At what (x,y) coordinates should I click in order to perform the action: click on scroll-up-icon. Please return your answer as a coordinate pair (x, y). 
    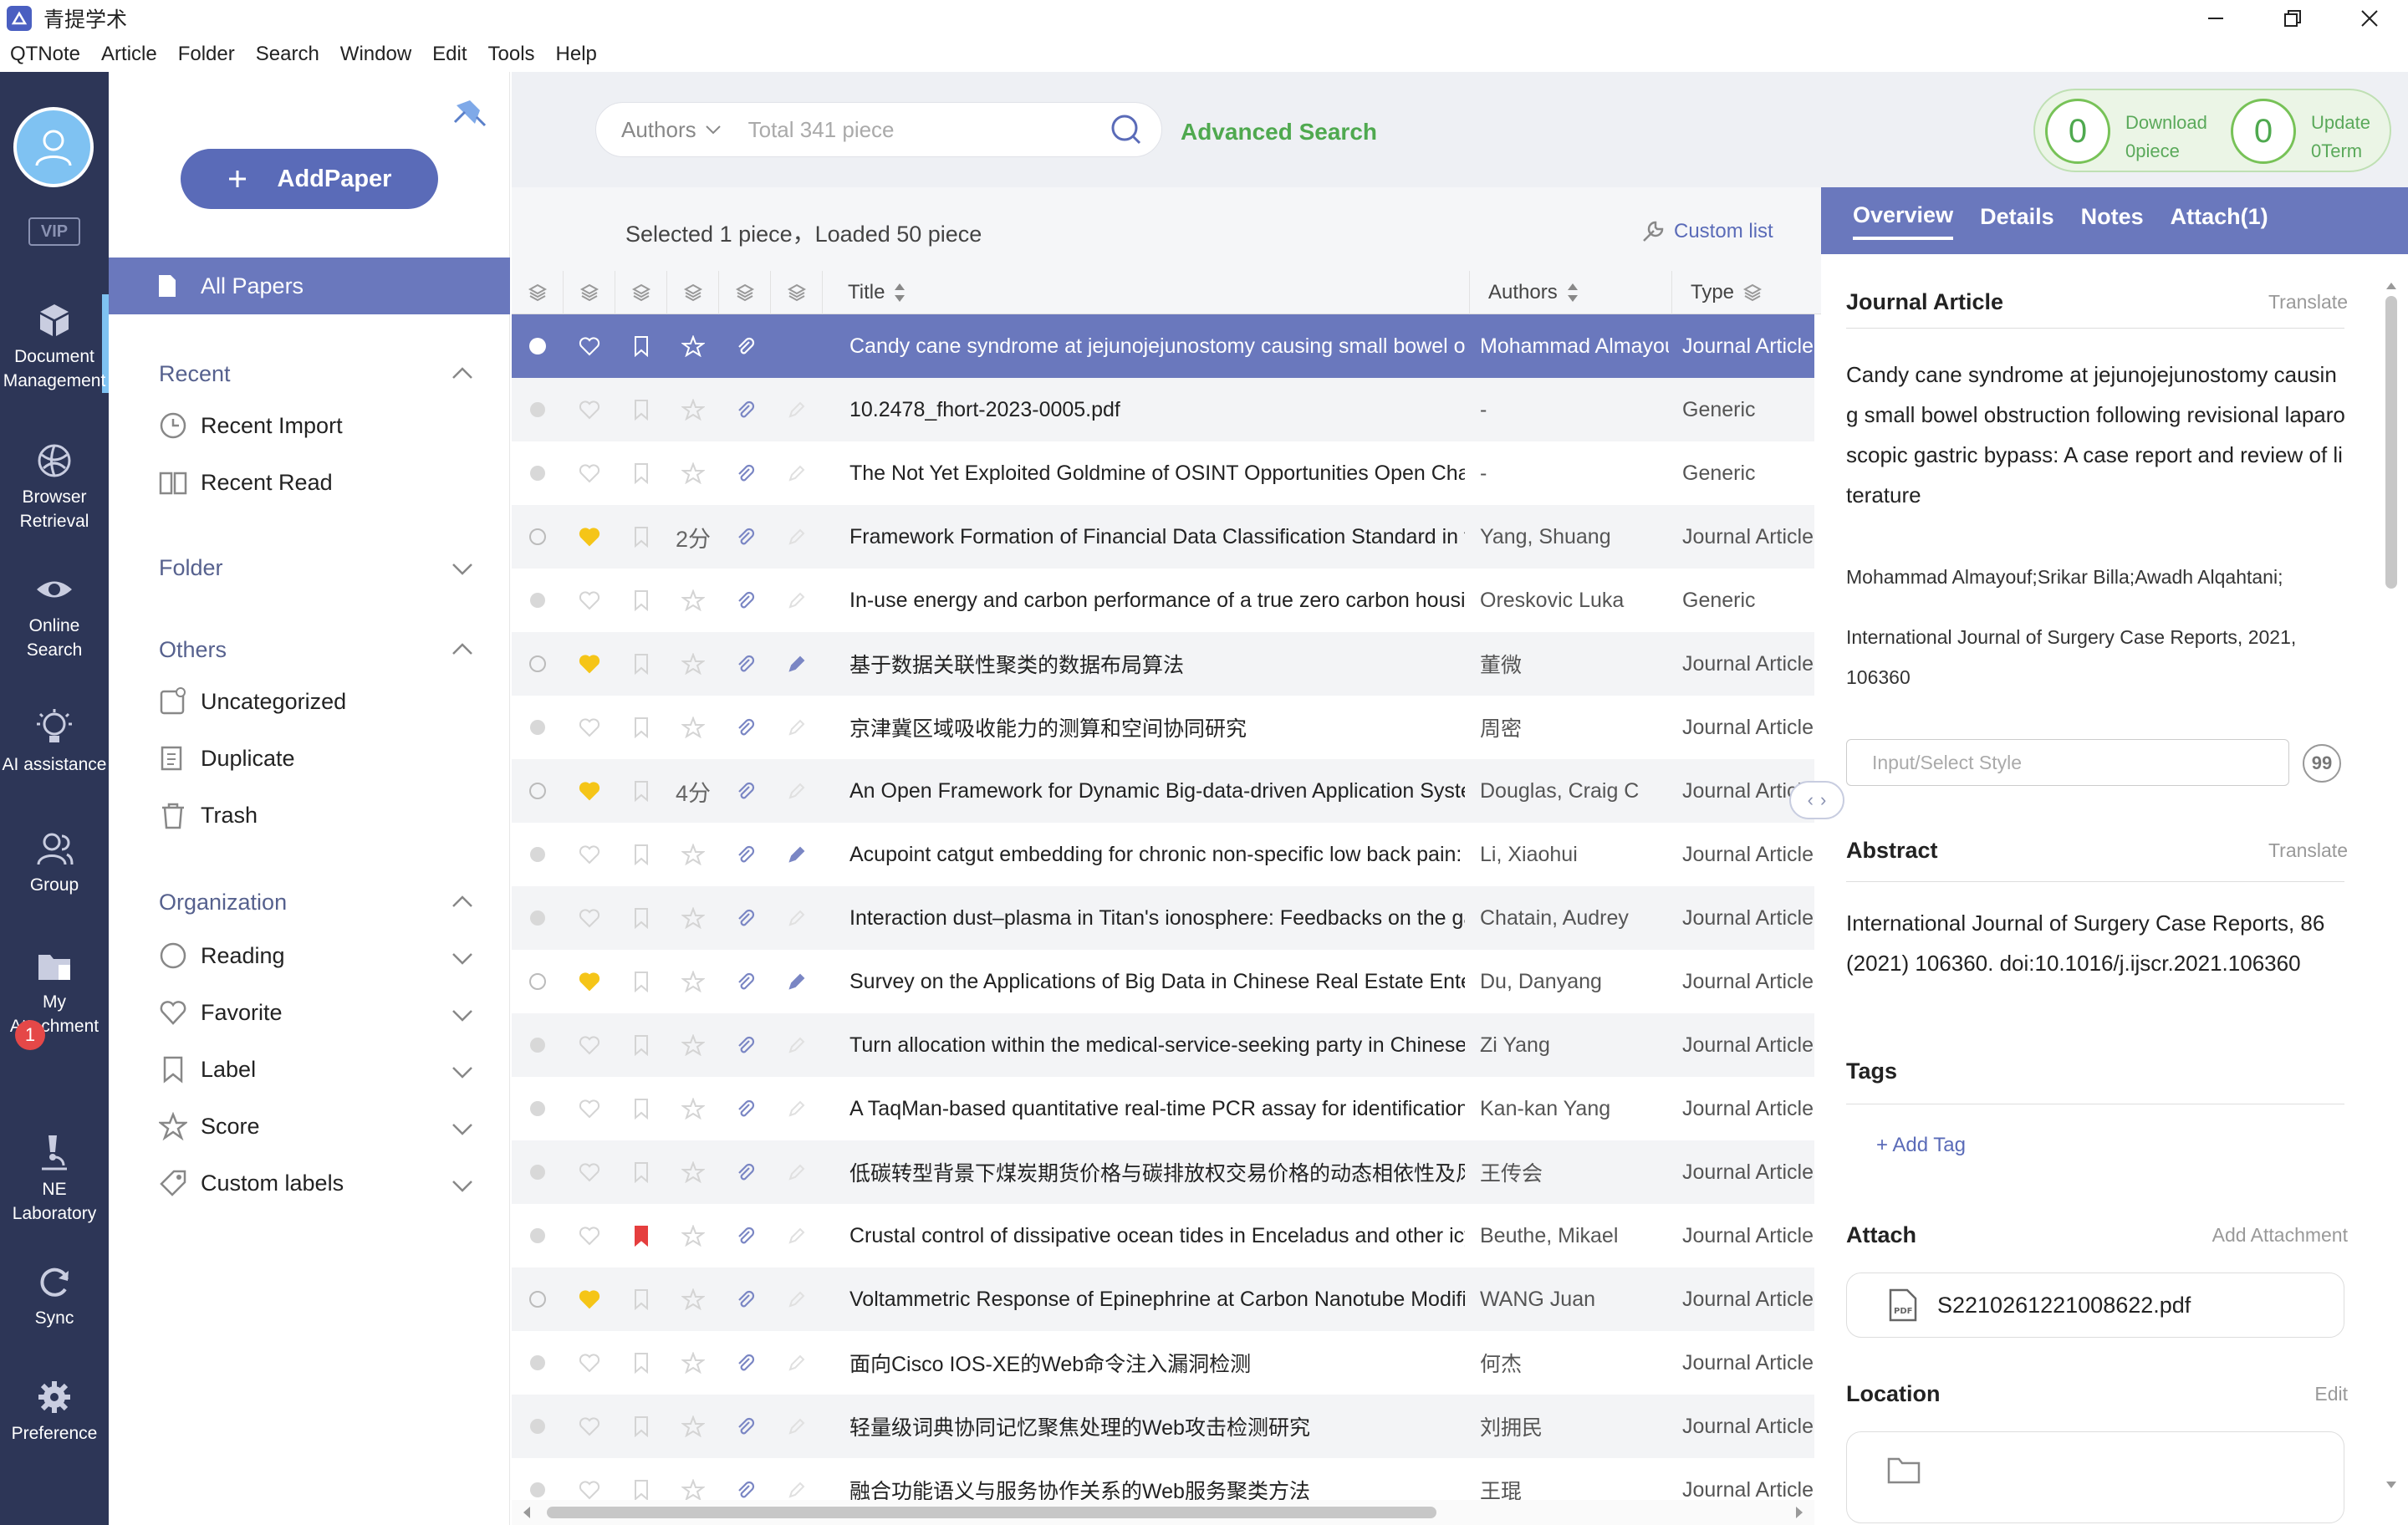
    Looking at the image, I should click on (2391, 285).